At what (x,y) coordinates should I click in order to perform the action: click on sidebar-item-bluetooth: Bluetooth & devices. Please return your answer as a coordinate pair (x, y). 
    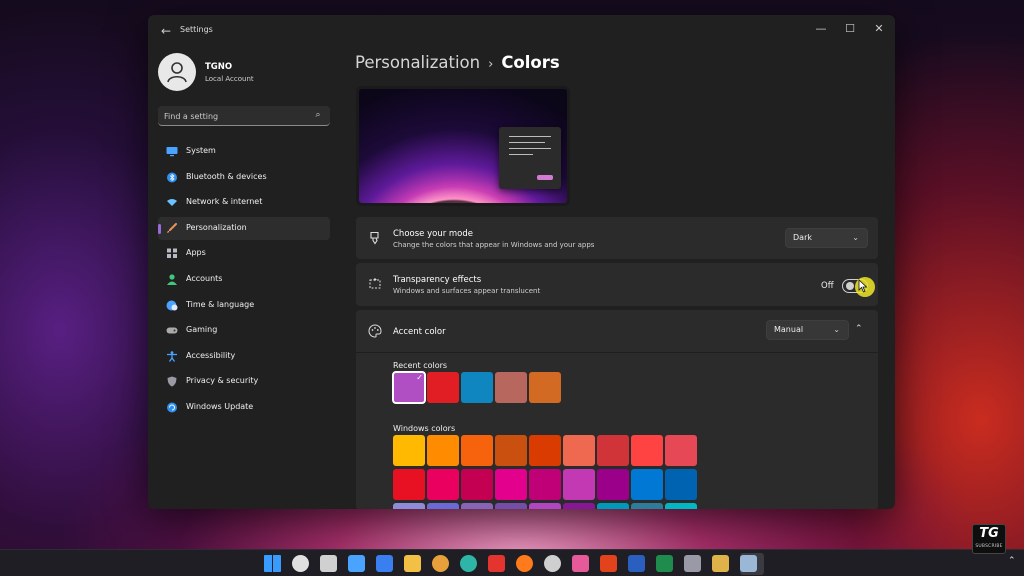
    Looking at the image, I should click on (244, 177).